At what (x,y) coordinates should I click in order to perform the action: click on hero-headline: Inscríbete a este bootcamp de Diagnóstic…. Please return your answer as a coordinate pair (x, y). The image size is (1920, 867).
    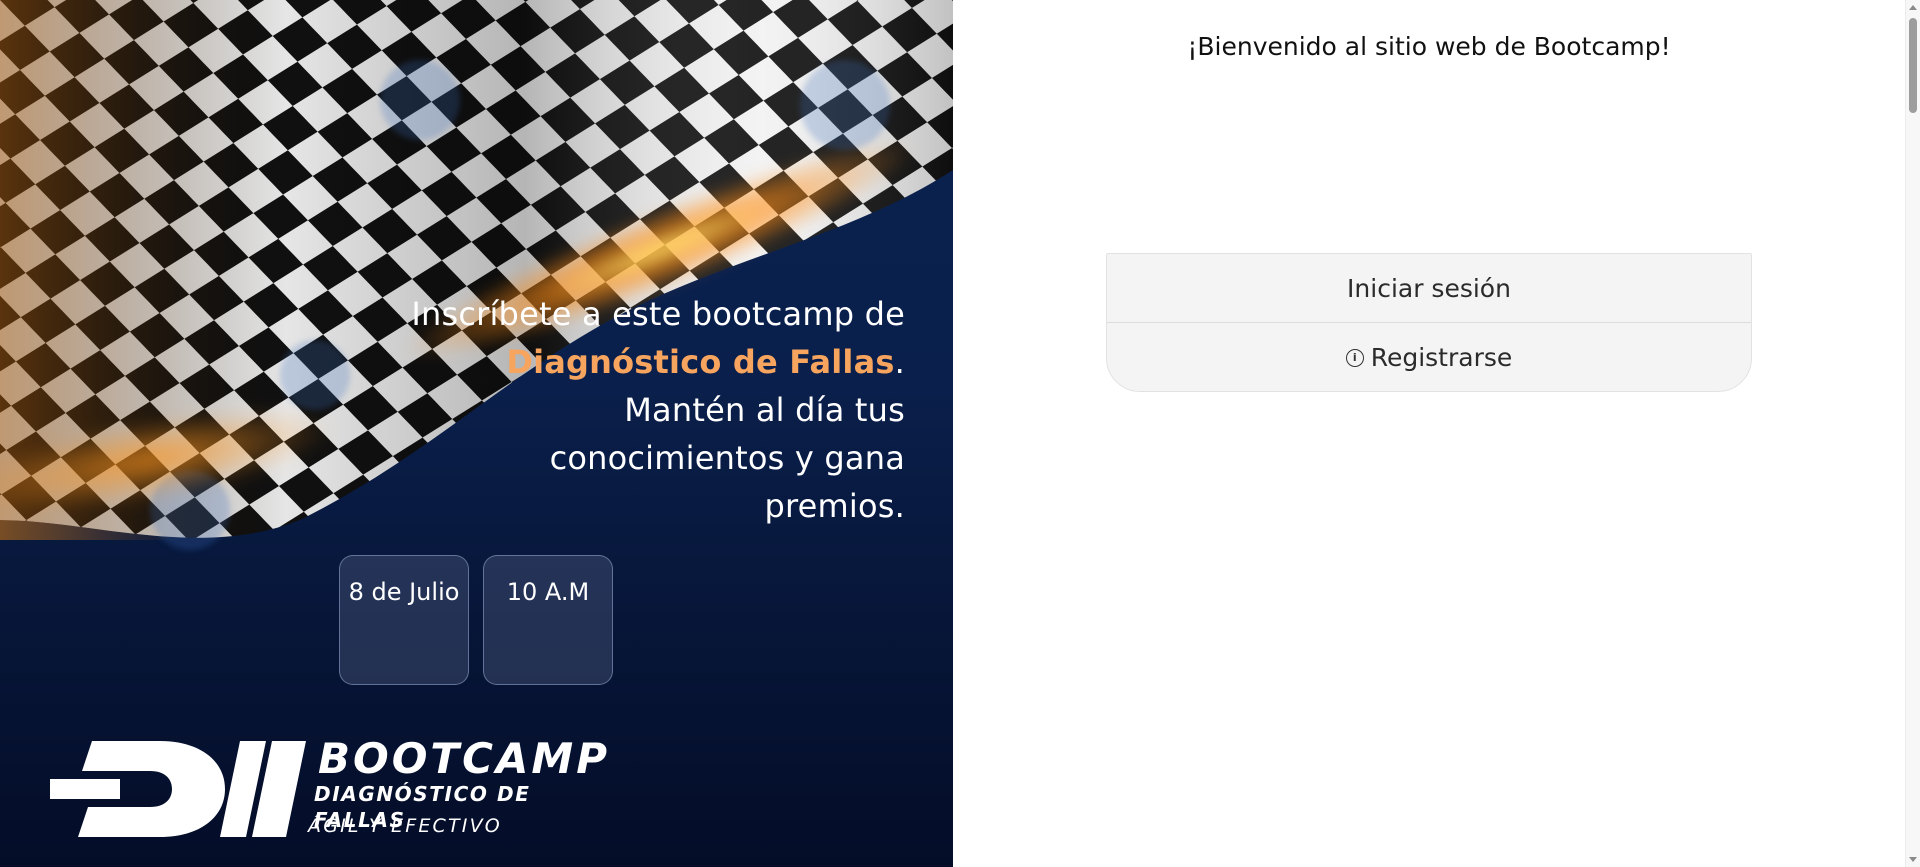
    Looking at the image, I should click on (655, 410).